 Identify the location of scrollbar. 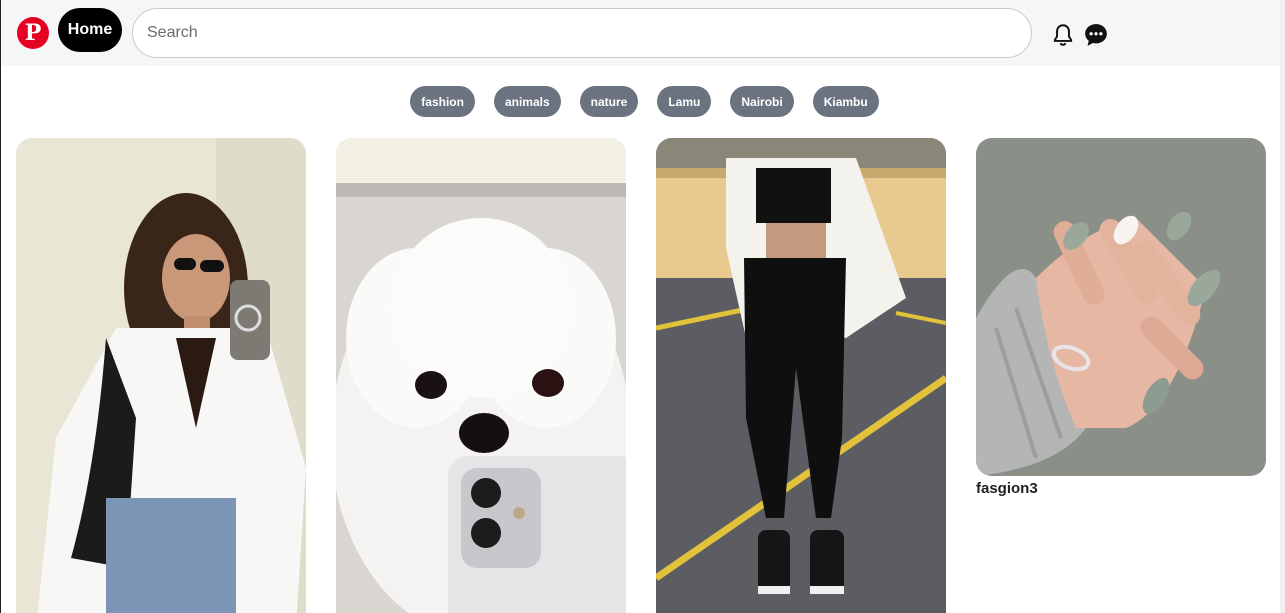
(1282, 306).